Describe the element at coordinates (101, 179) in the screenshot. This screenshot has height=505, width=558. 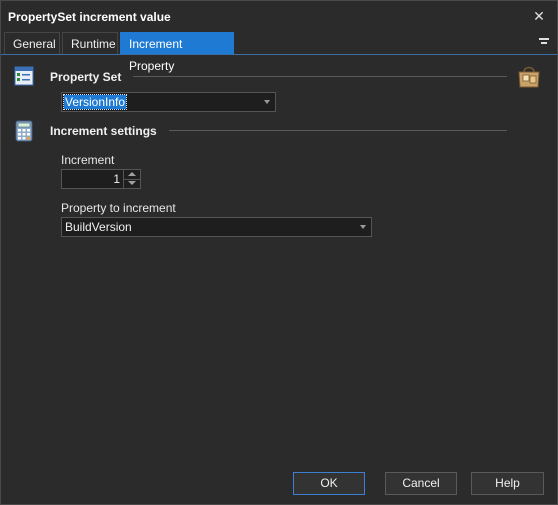
I see `increment-spin-edit: 1` at that location.